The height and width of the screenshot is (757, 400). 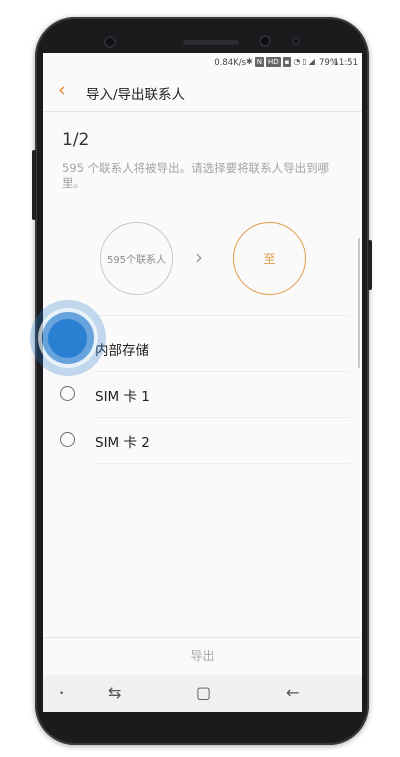 What do you see at coordinates (230, 63) in the screenshot?
I see `network-speed: 0.84K/s` at bounding box center [230, 63].